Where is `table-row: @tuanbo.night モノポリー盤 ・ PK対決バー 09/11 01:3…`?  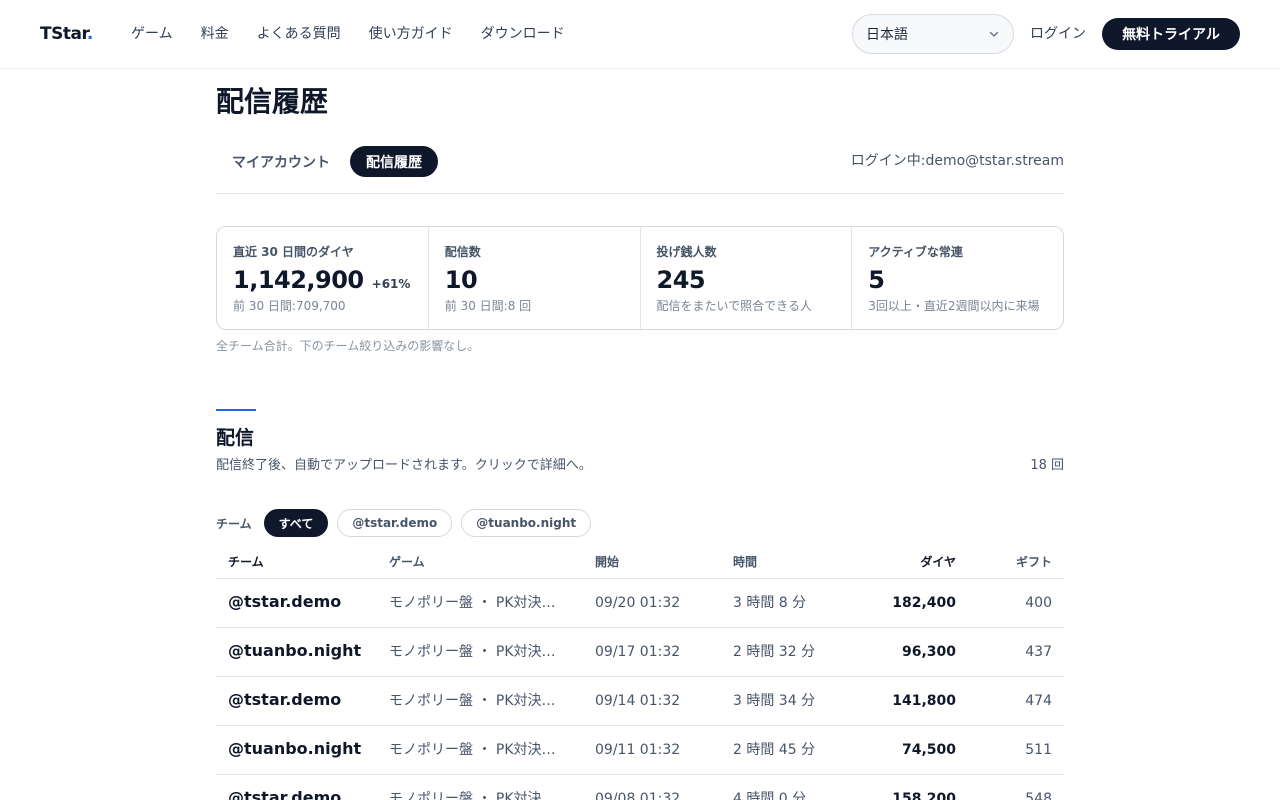
table-row: @tuanbo.night モノポリー盤 ・ PK対決バー 09/11 01:3… is located at coordinates (640, 750).